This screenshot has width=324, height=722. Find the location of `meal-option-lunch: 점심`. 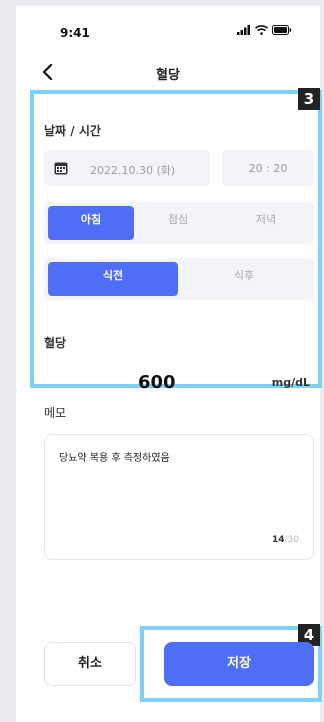

meal-option-lunch: 점심 is located at coordinates (178, 223).